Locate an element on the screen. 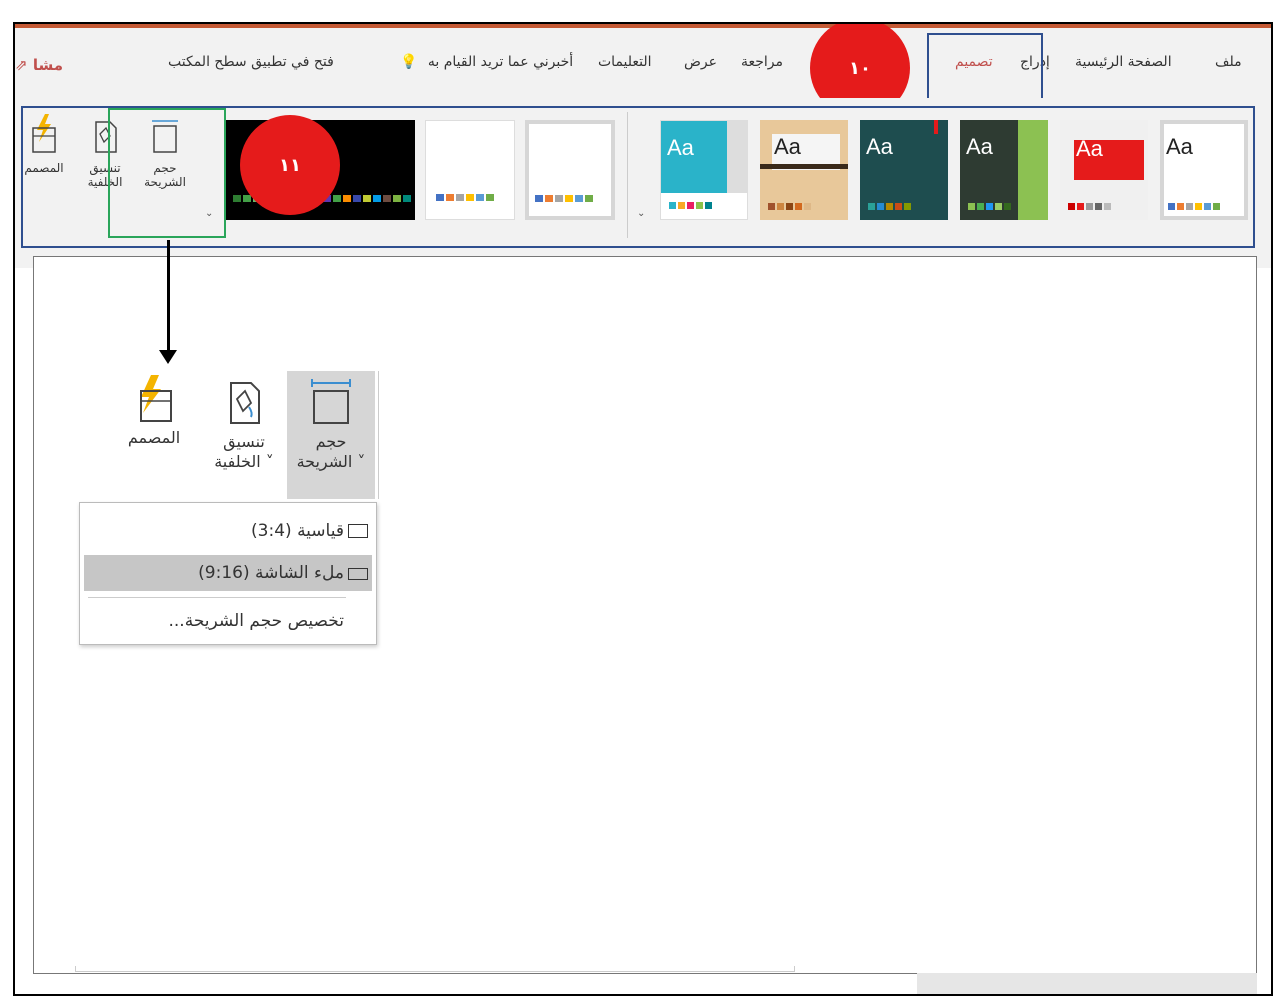 The image size is (1273, 996). tab-view: عرض is located at coordinates (700, 62).